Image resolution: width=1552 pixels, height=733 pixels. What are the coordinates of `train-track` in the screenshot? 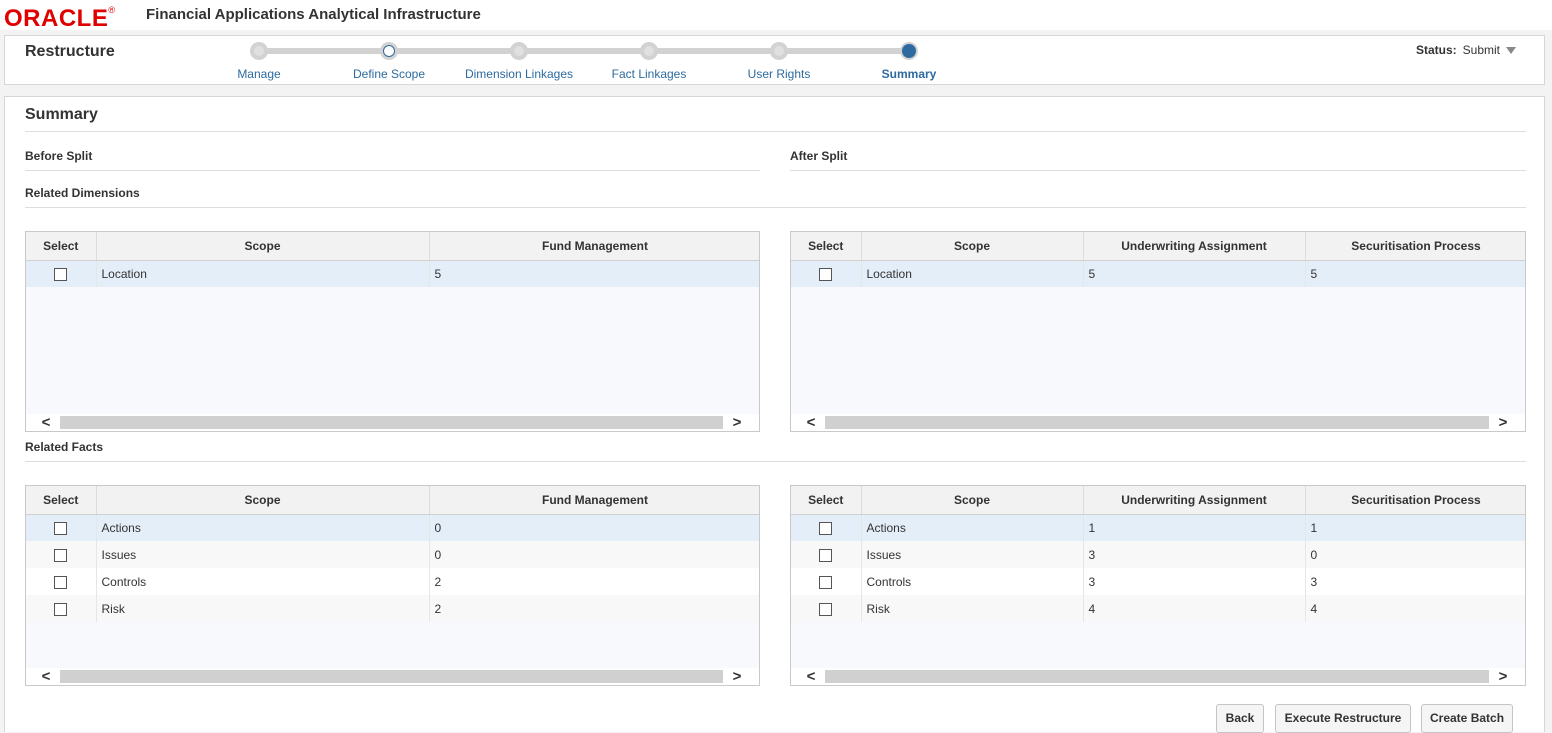 It's located at (586, 51).